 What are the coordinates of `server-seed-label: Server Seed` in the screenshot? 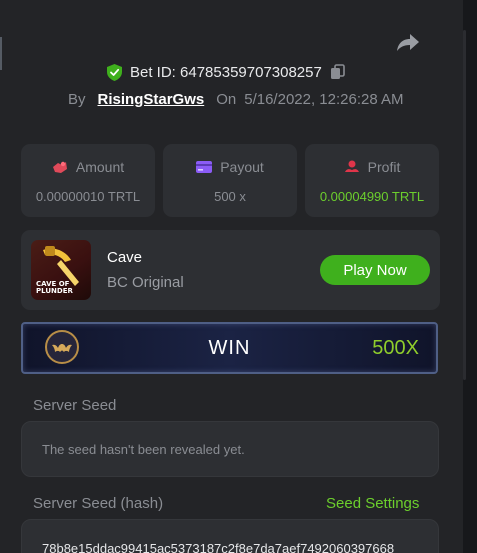 It's located at (75, 405).